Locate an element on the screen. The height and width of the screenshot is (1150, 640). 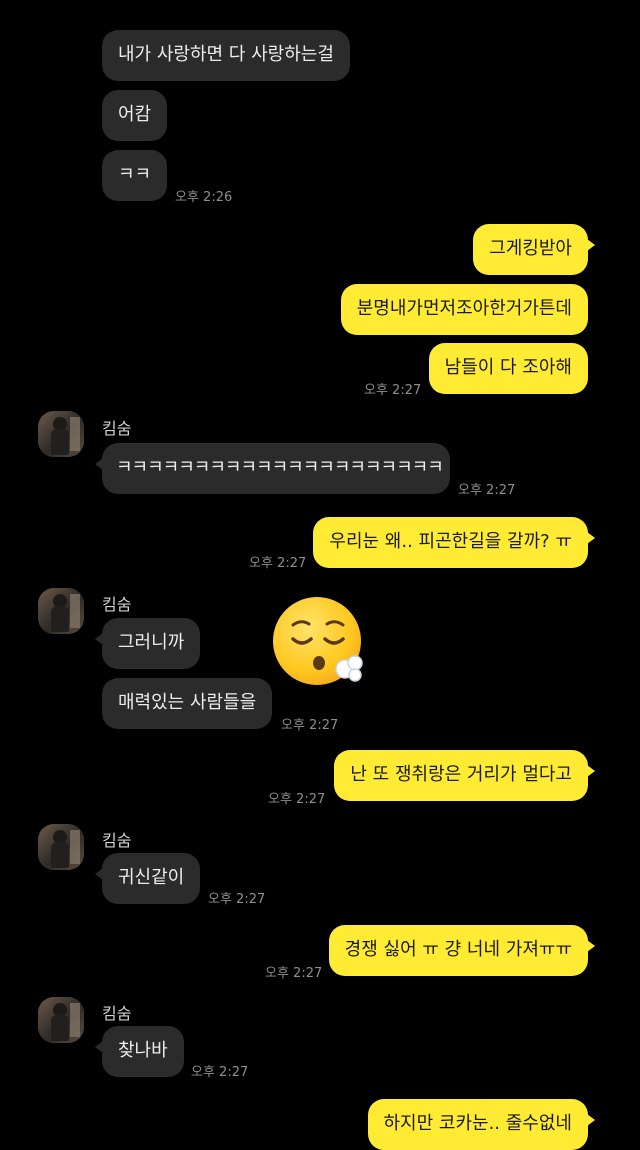
incoming-message: 귀신같이 is located at coordinates (147, 878).